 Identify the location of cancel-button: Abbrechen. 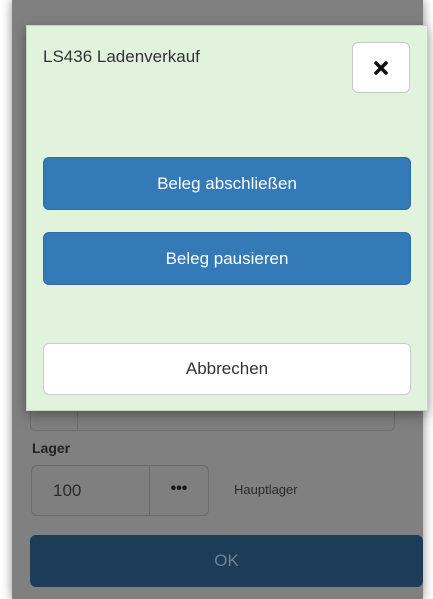
(227, 369).